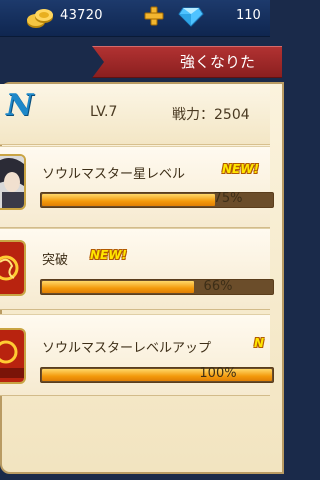 Image resolution: width=320 pixels, height=480 pixels. Describe the element at coordinates (20, 105) in the screenshot. I see `brand-logo-letter: N` at that location.